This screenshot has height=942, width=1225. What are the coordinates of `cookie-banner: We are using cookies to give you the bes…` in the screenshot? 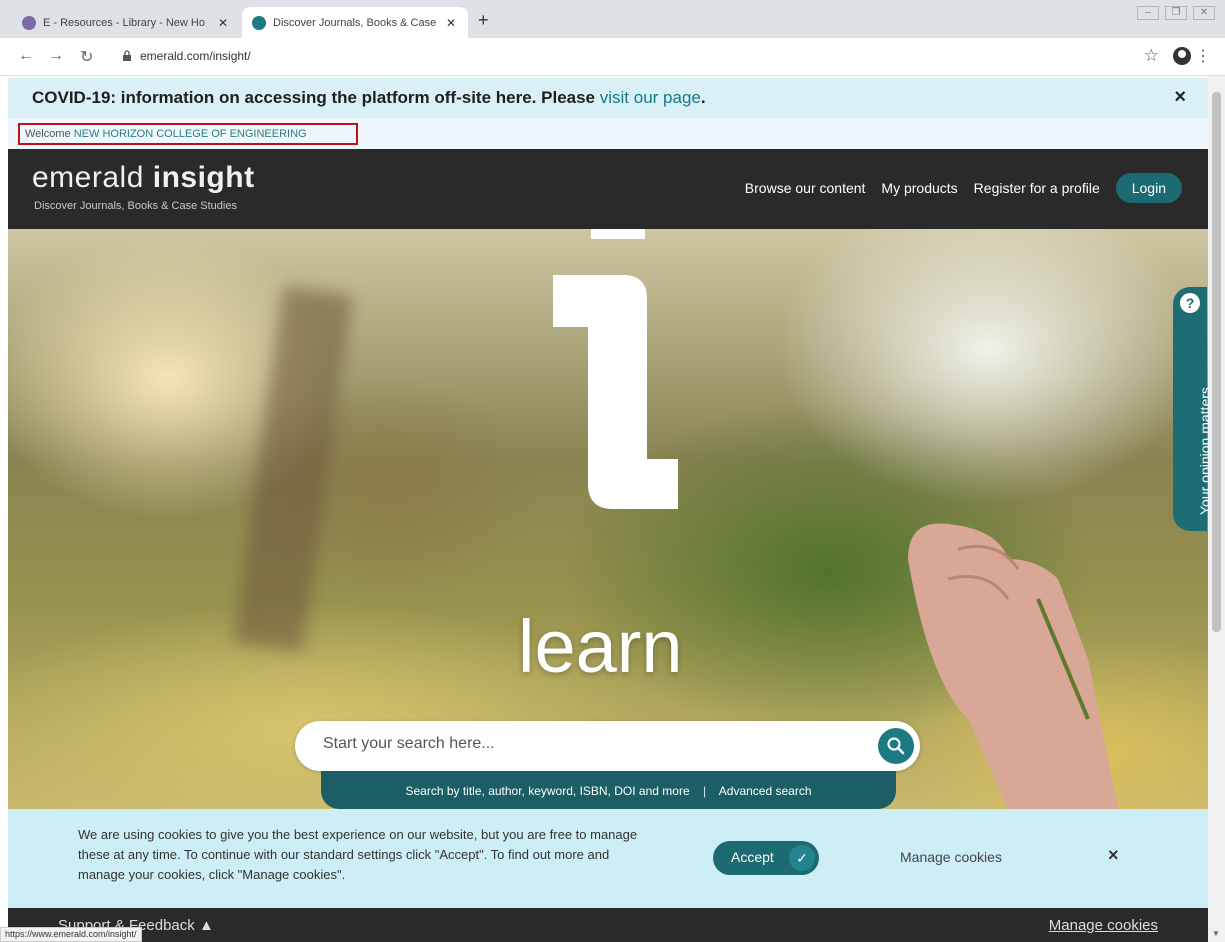 It's located at (608, 858).